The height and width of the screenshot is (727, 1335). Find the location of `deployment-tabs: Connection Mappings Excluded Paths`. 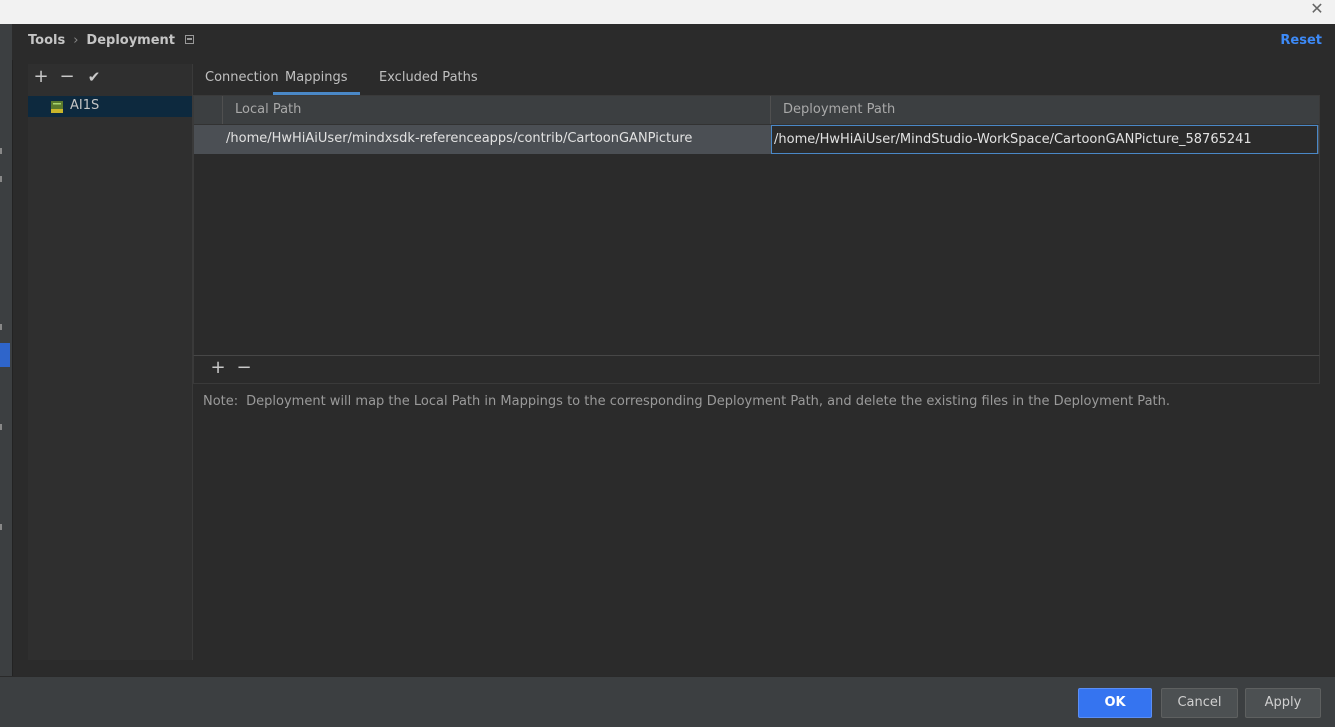

deployment-tabs: Connection Mappings Excluded Paths is located at coordinates (758, 79).